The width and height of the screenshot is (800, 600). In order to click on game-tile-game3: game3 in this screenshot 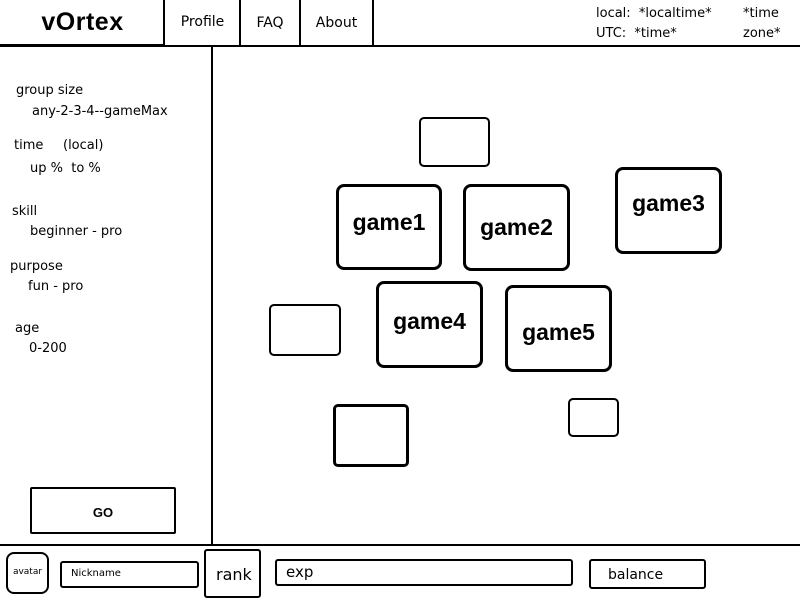, I will do `click(668, 210)`.